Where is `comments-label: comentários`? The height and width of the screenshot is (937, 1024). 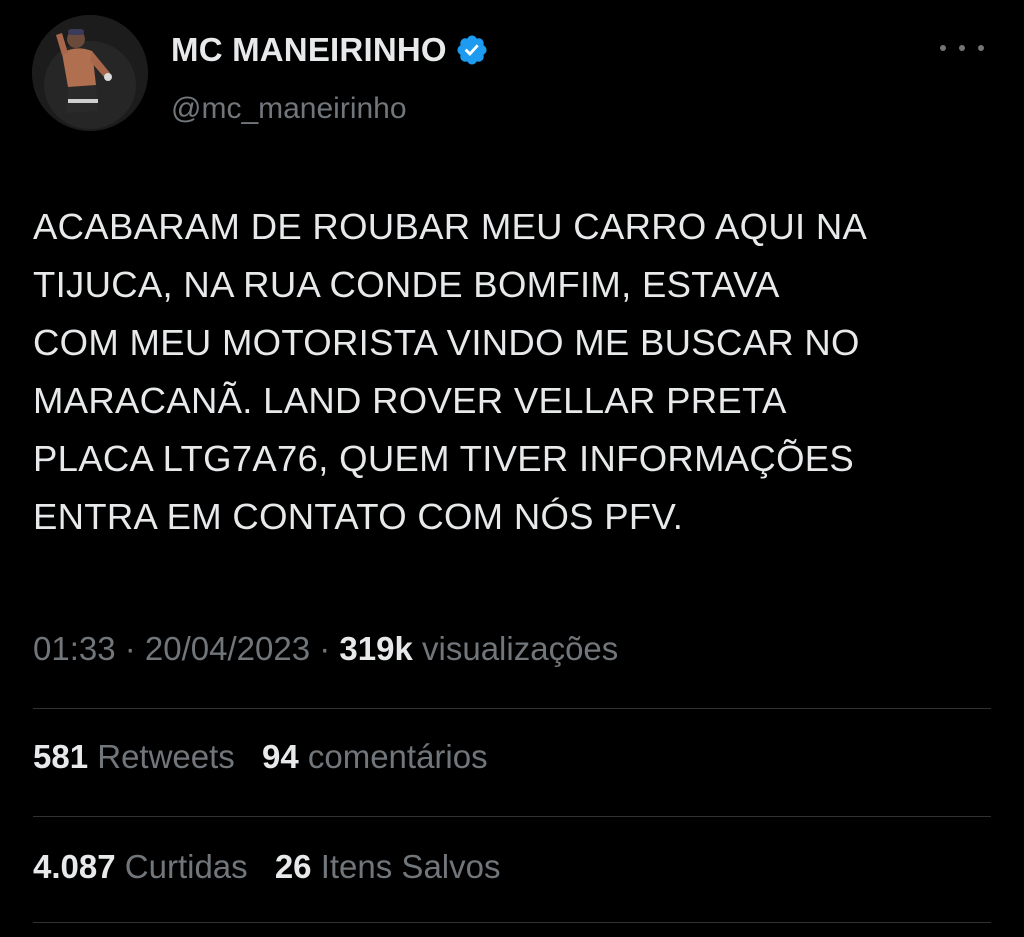
comments-label: comentários is located at coordinates (397, 756).